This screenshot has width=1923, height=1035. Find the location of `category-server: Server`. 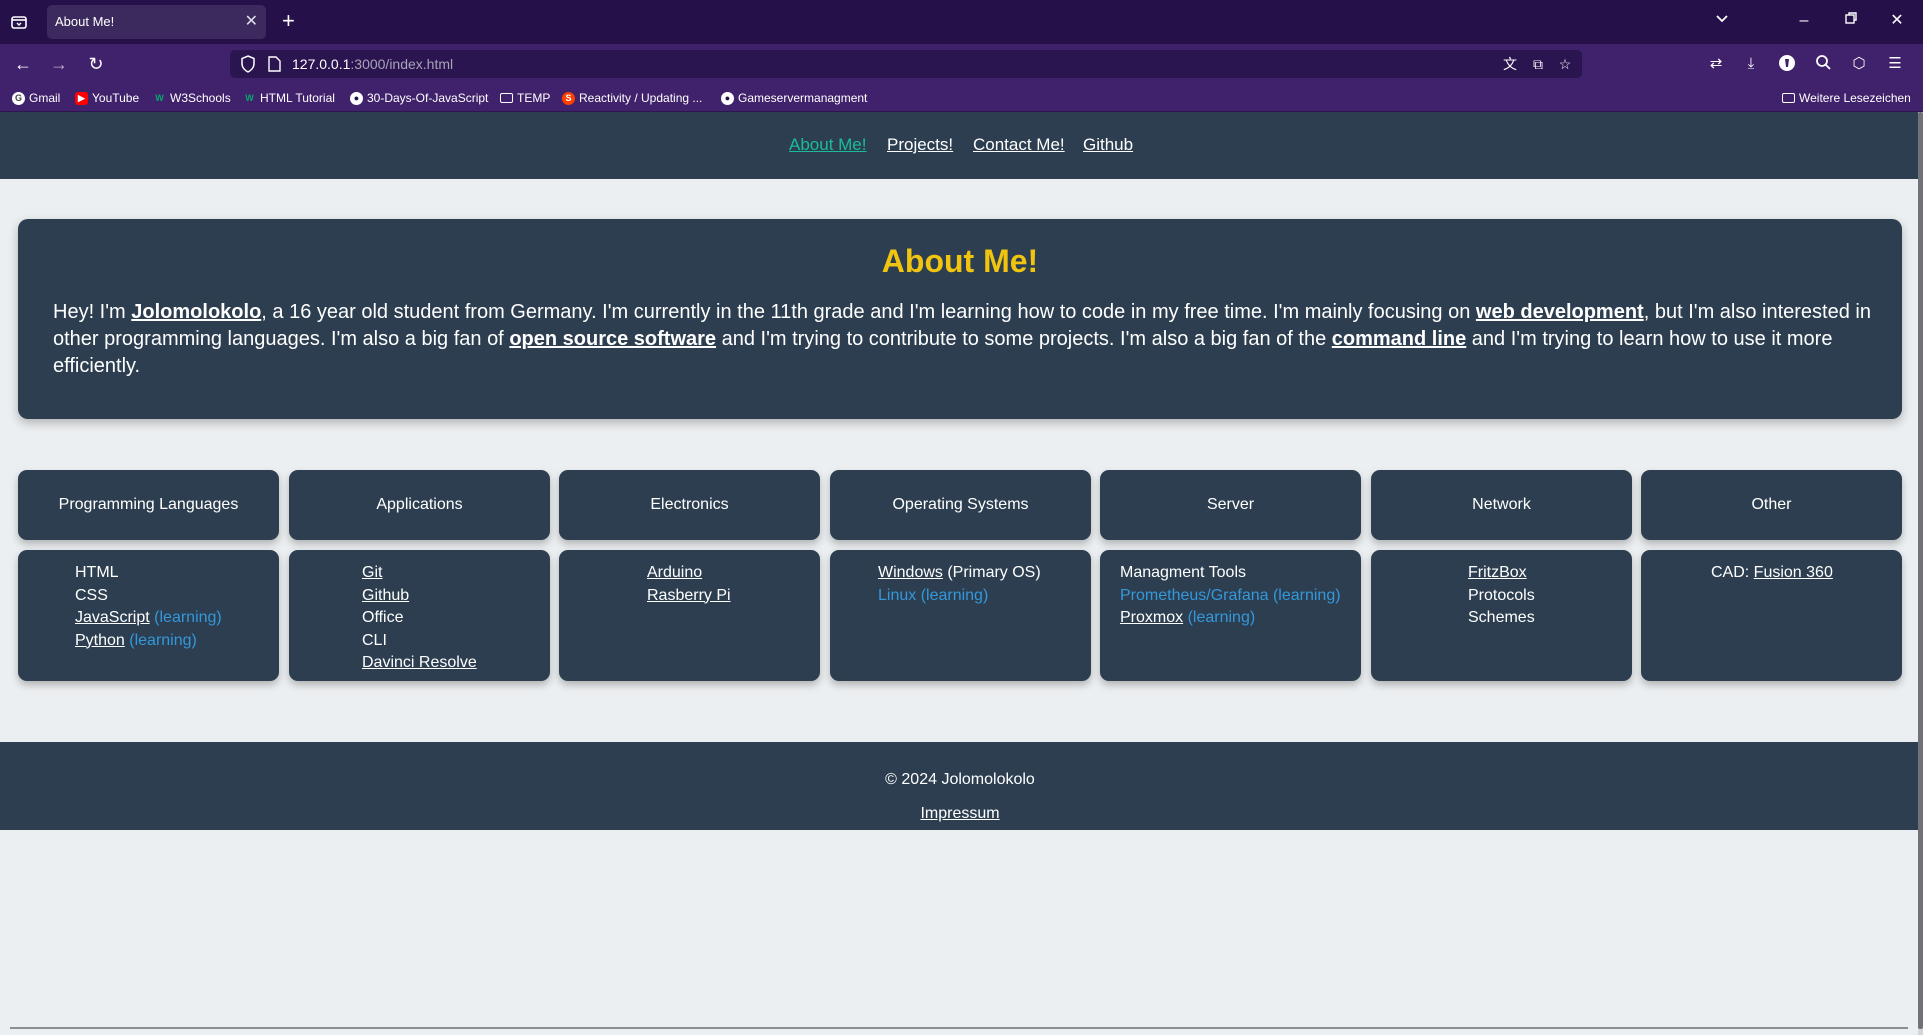

category-server: Server is located at coordinates (1230, 505).